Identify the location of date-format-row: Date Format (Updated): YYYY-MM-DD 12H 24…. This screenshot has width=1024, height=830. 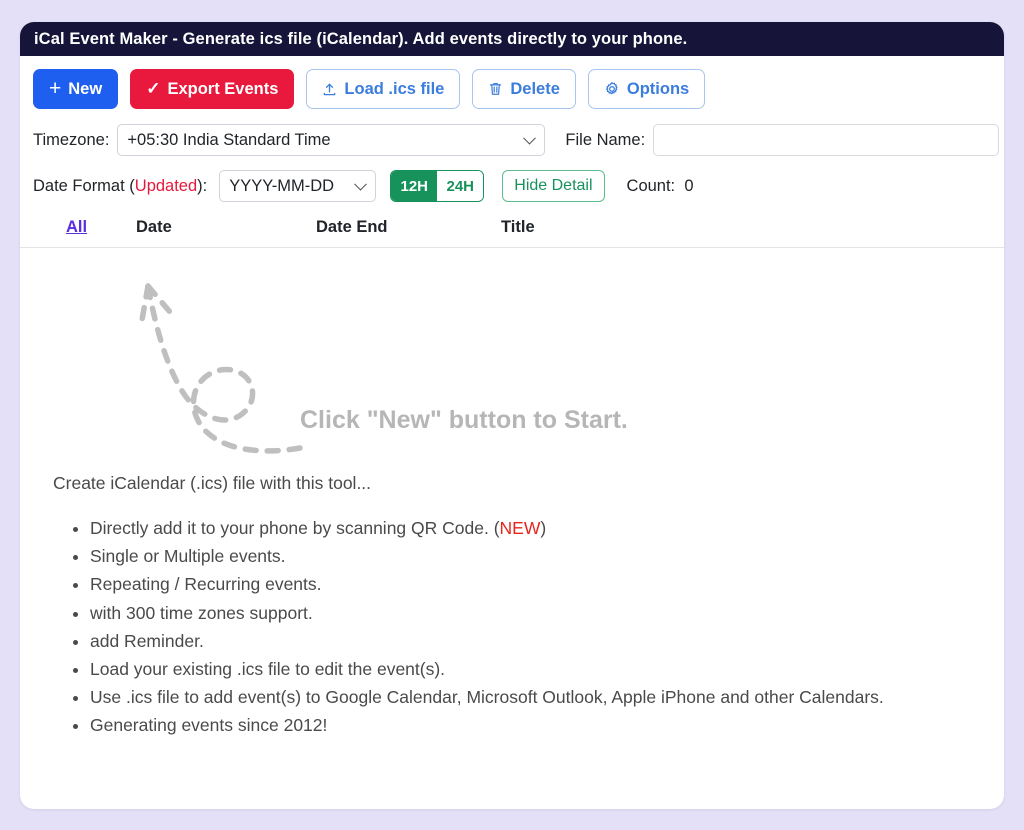
(512, 186).